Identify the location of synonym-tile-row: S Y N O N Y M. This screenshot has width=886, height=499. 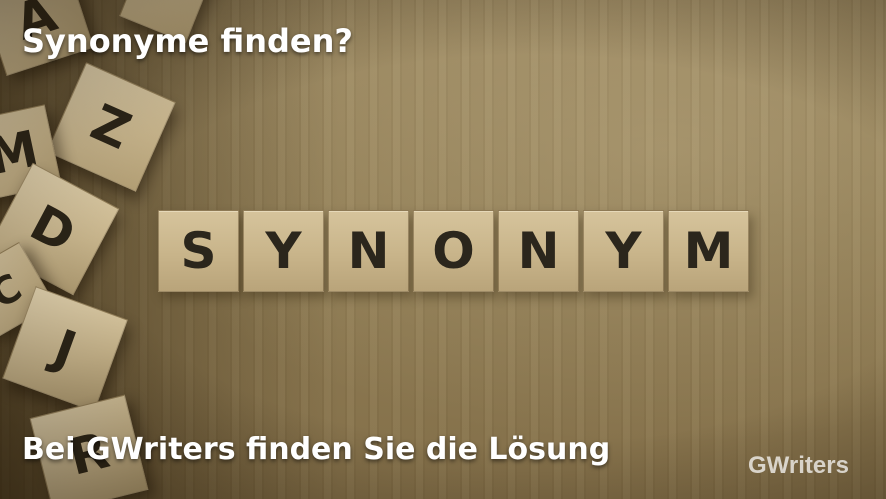
(453, 251).